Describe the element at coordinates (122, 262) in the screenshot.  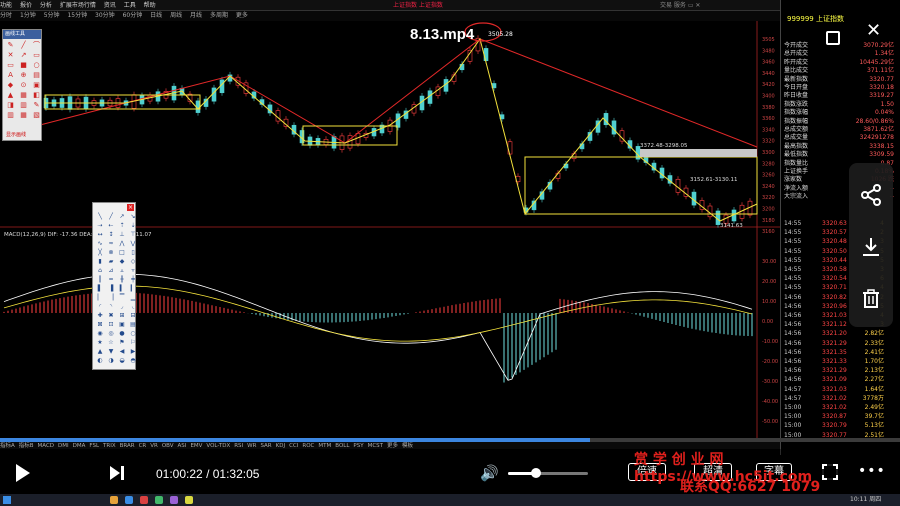
I see `line-tool-icon: ◆` at that location.